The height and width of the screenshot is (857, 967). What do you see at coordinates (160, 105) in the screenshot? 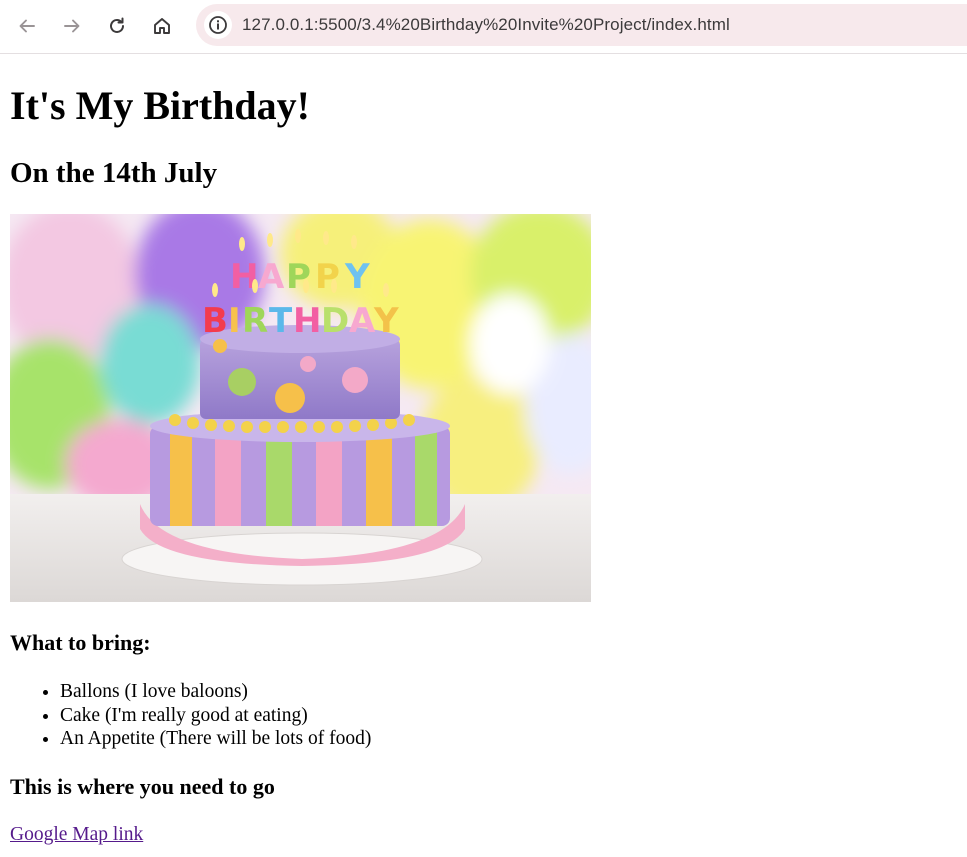
I see `page-title: It's My Birthday!` at bounding box center [160, 105].